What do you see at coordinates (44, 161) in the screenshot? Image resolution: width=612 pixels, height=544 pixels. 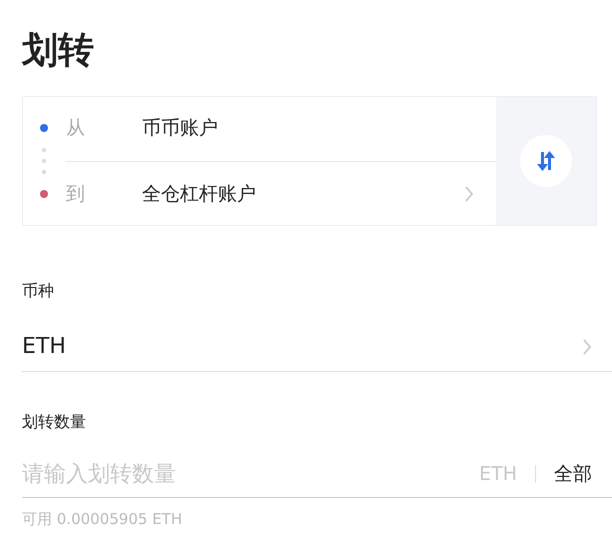 I see `dotted-connector-icon` at bounding box center [44, 161].